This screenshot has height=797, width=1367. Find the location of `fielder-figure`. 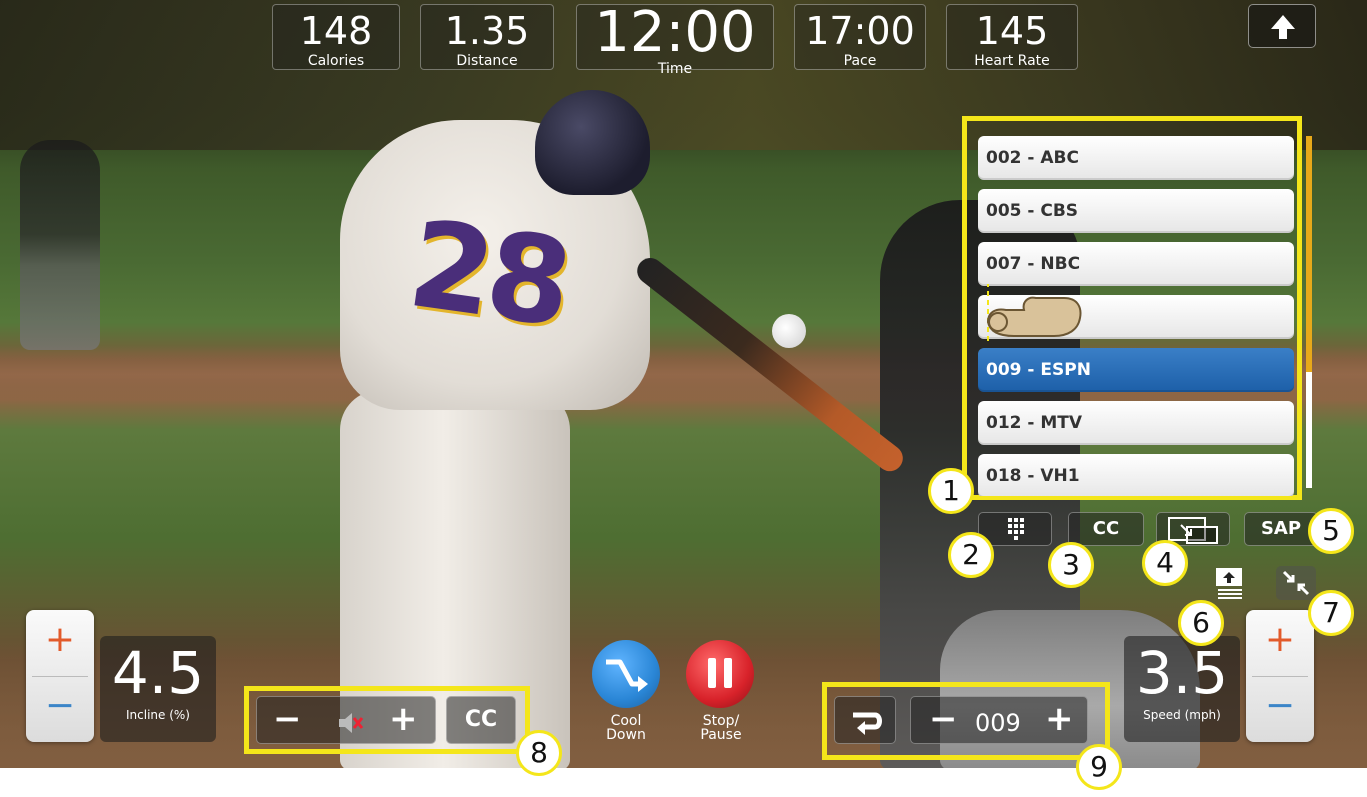

fielder-figure is located at coordinates (60, 245).